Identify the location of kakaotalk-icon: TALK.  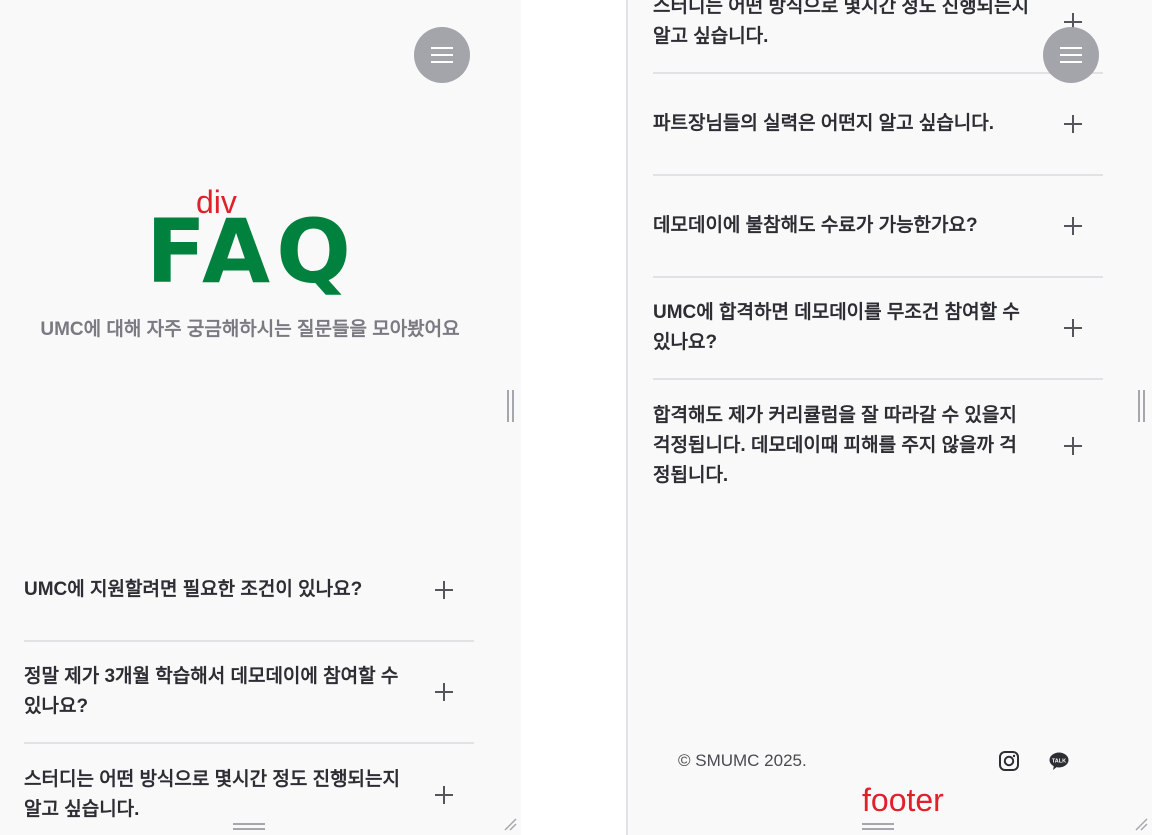
(1059, 761).